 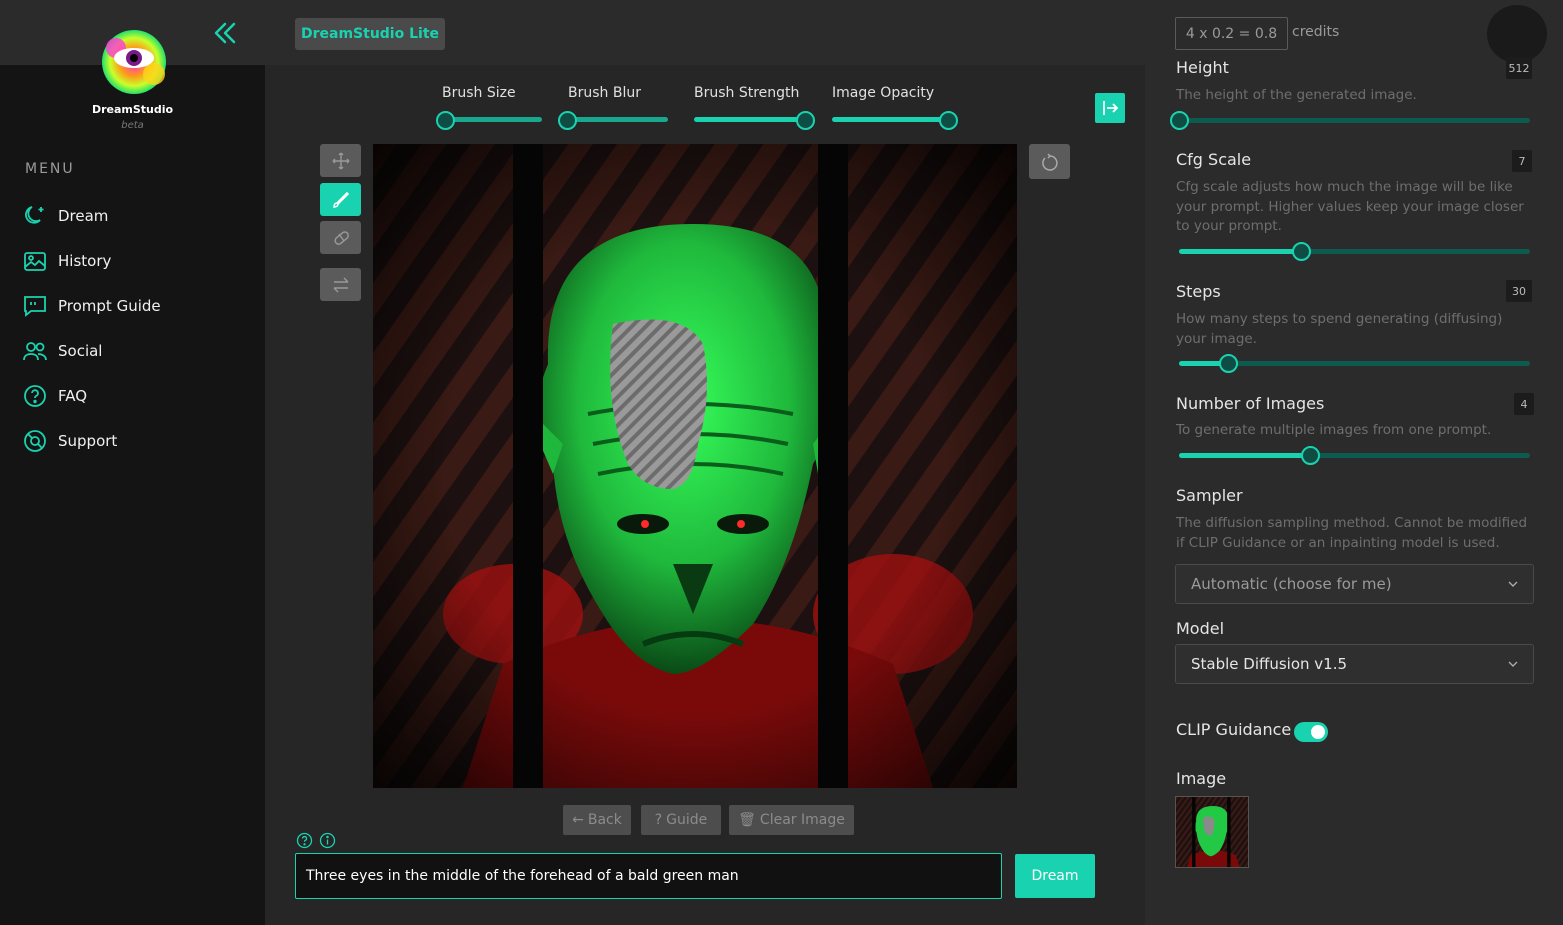 I want to click on brush-size-slider: Brush Size, so click(x=479, y=93).